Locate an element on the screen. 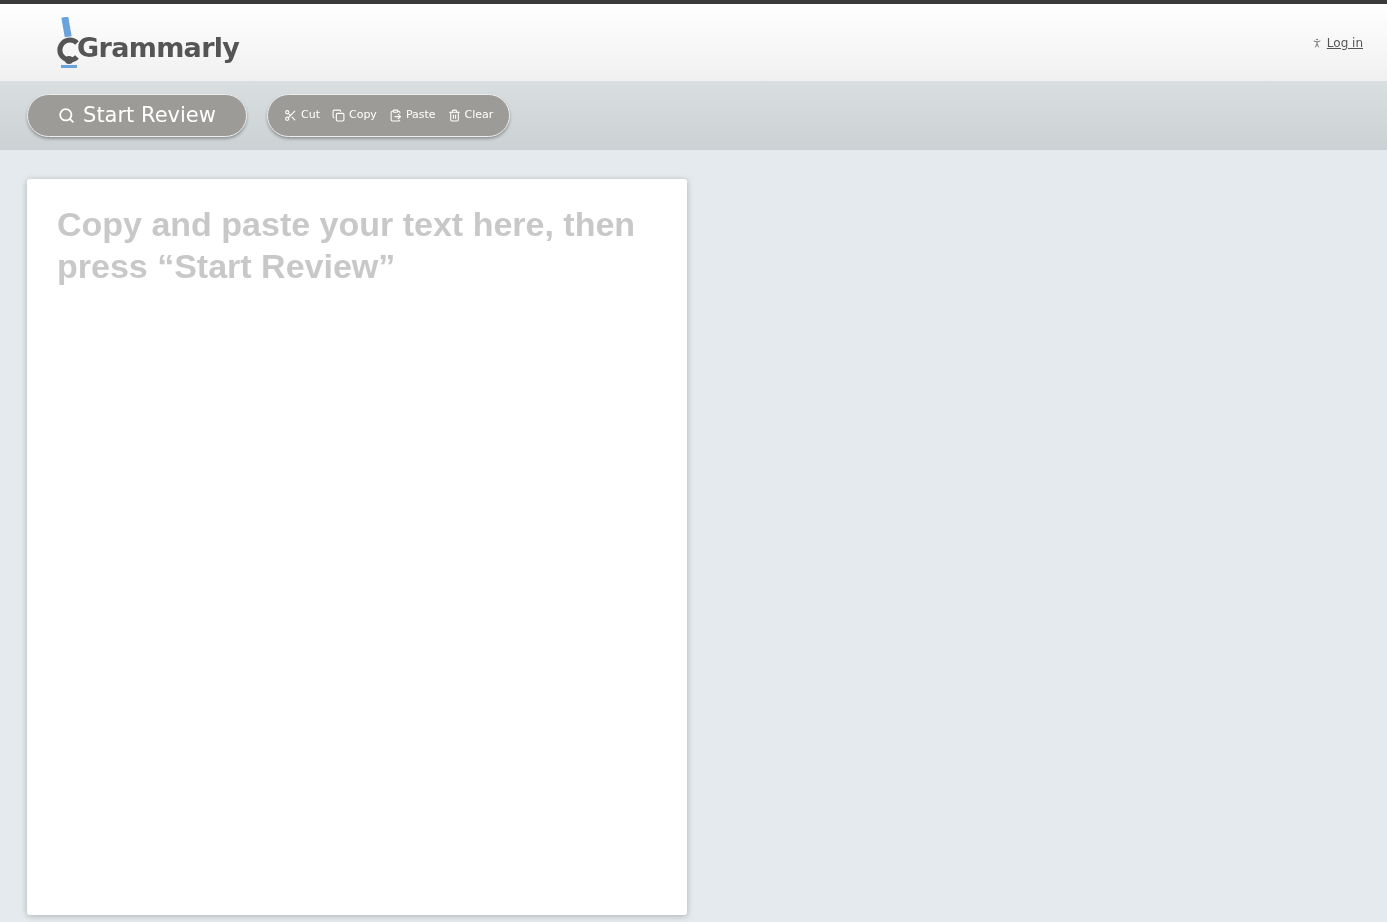 This screenshot has width=1387, height=922. scissors-icon is located at coordinates (290, 115).